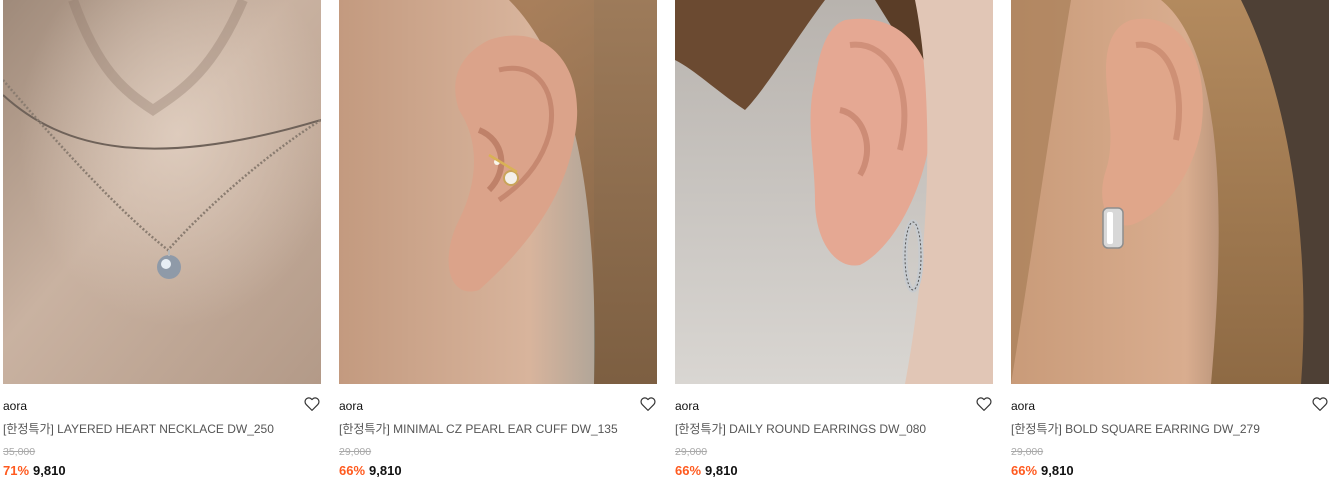  I want to click on product-name: [한정특가] BOLD SQUARE EARRING DW_279, so click(1135, 429).